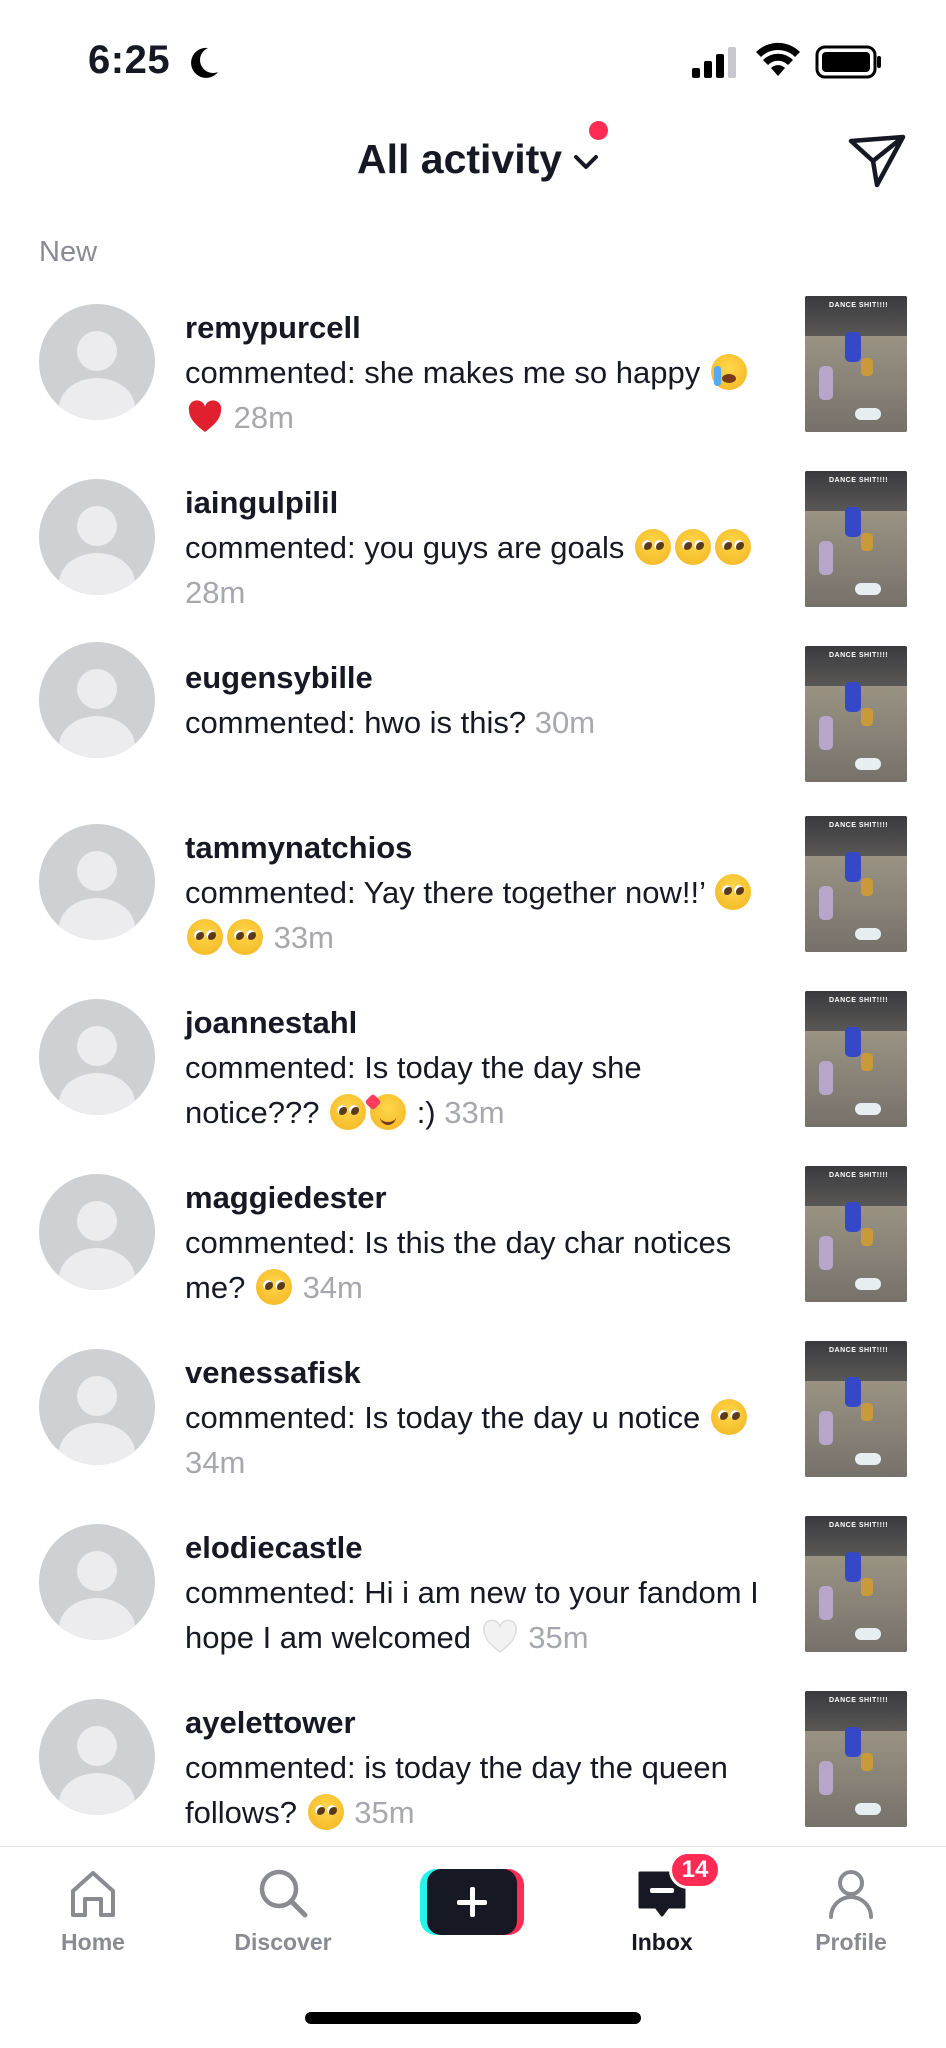 This screenshot has height=2048, width=946. Describe the element at coordinates (472, 1902) in the screenshot. I see `create-video-button` at that location.